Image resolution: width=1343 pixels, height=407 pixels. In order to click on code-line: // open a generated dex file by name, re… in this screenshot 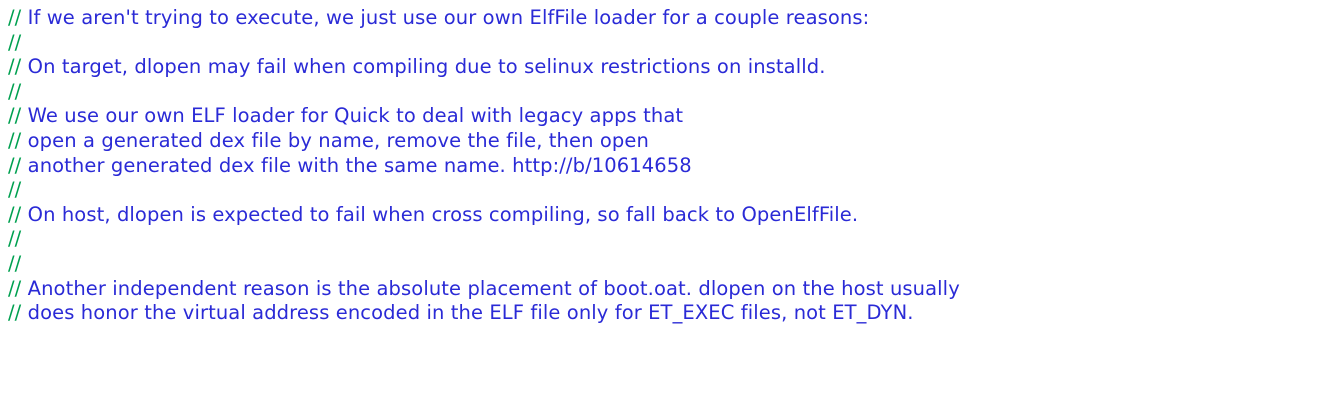, I will do `click(675, 141)`.